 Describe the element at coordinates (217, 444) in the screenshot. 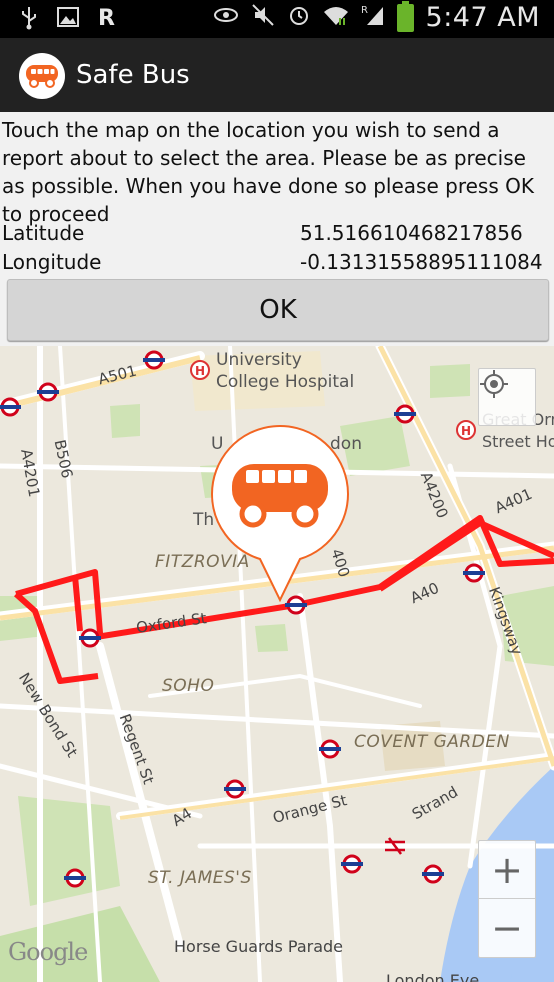

I see `map-label-u: U` at that location.